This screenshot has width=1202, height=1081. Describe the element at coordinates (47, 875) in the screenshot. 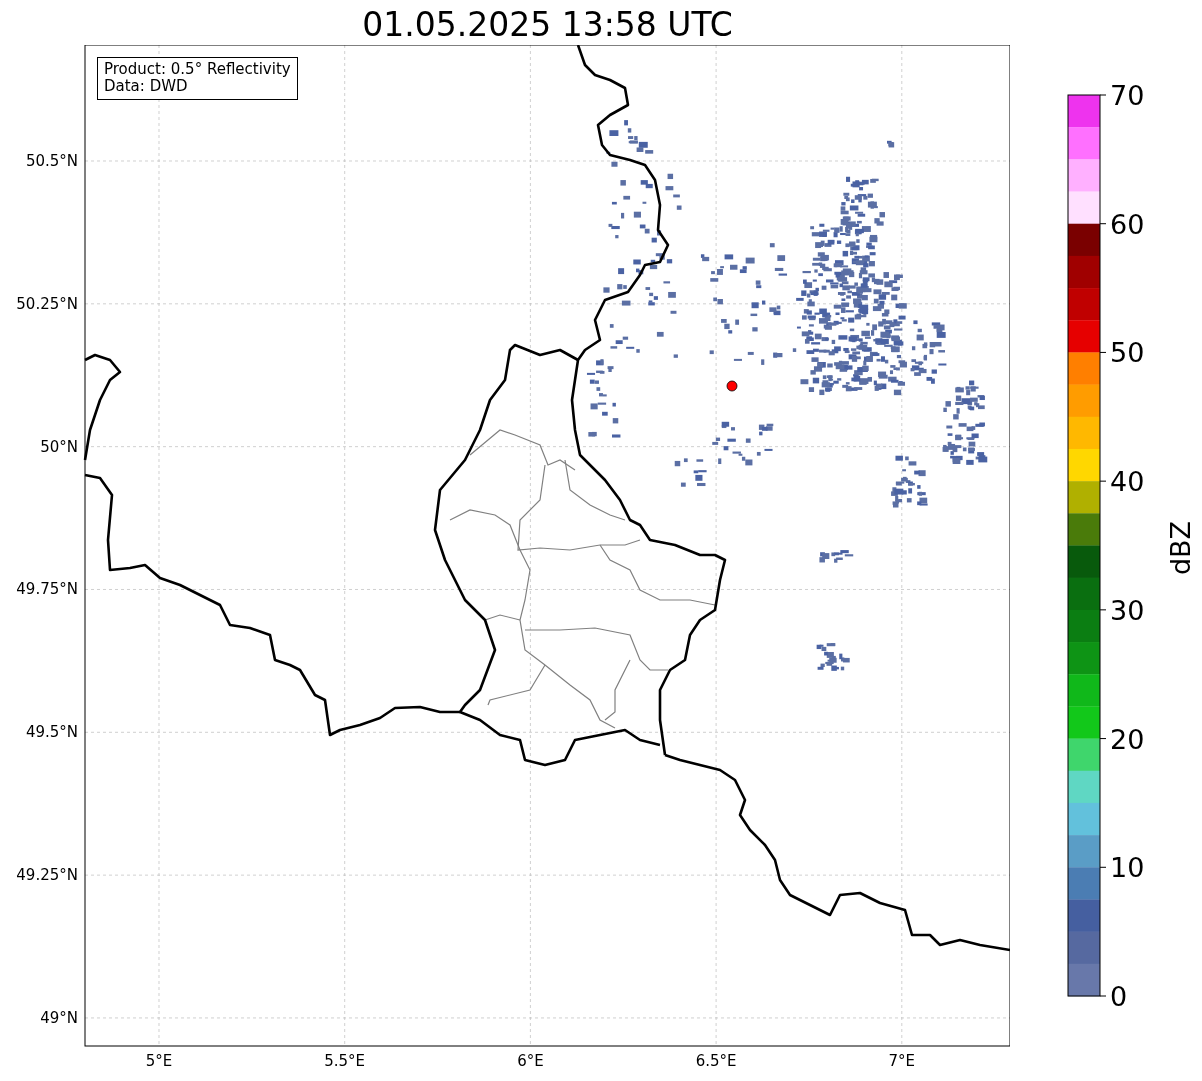

I see `axis-tick-label: 49.25°N` at that location.